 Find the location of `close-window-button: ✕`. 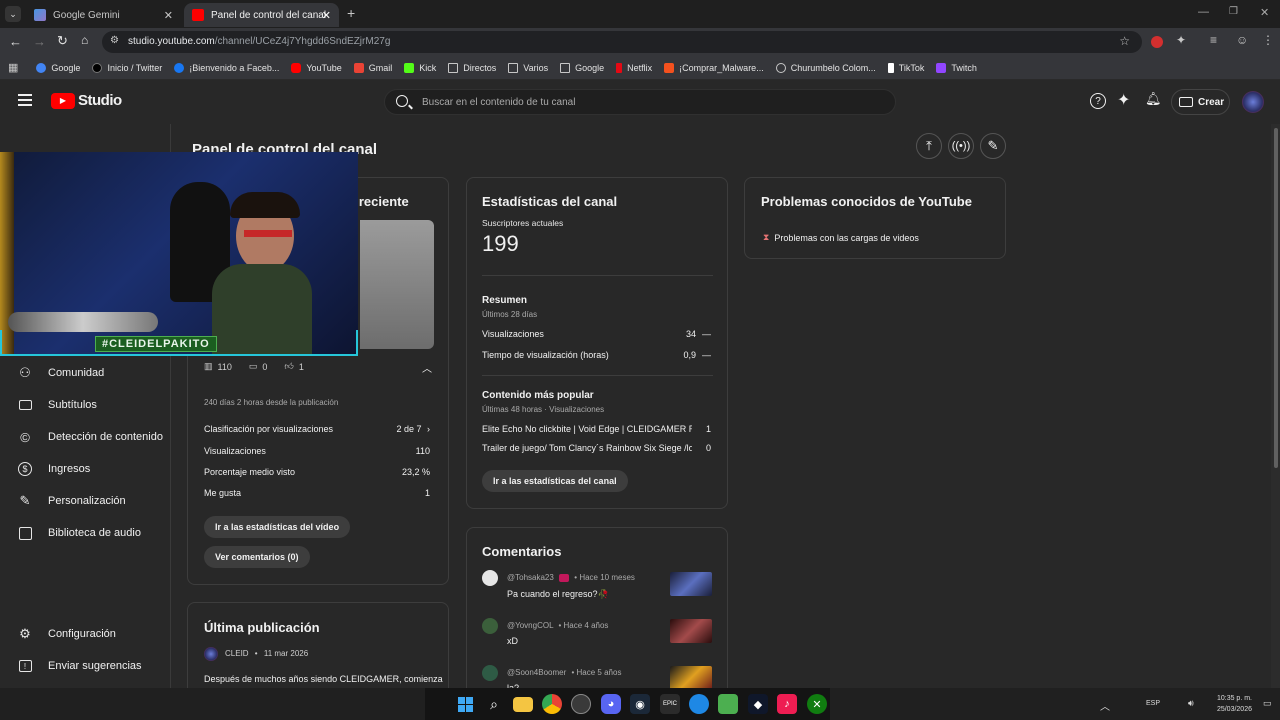

close-window-button: ✕ is located at coordinates (1264, 12).